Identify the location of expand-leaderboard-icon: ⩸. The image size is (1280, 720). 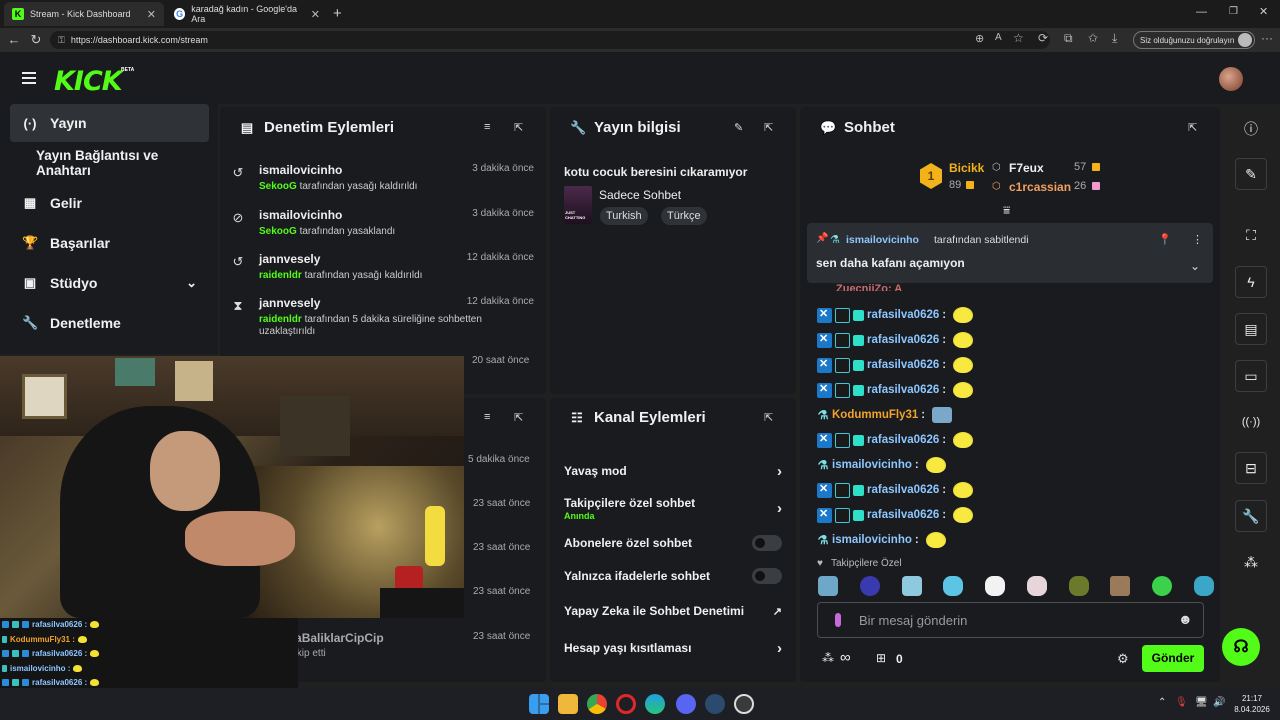
(1006, 210).